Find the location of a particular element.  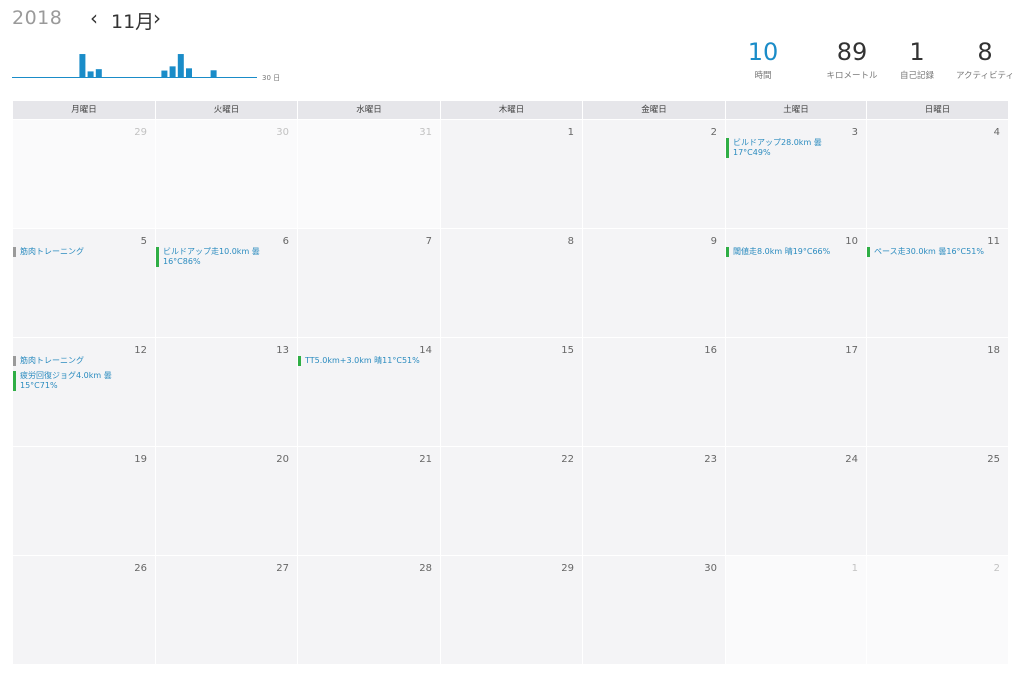

day-cell: 13 is located at coordinates (227, 392).